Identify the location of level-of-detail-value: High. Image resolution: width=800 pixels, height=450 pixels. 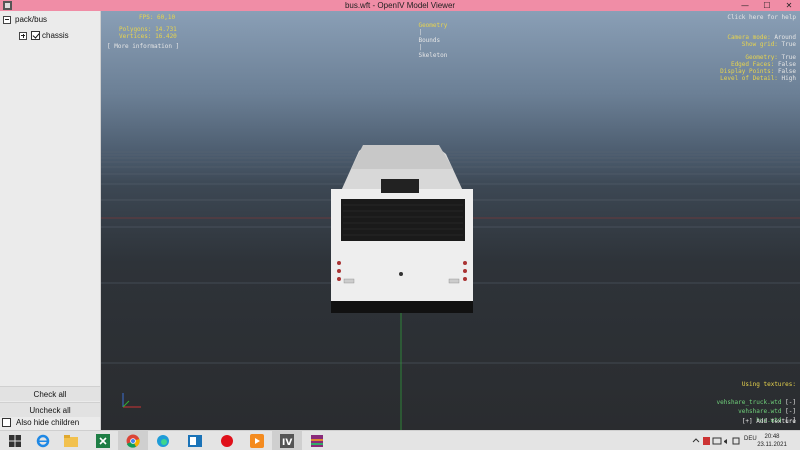
(789, 78).